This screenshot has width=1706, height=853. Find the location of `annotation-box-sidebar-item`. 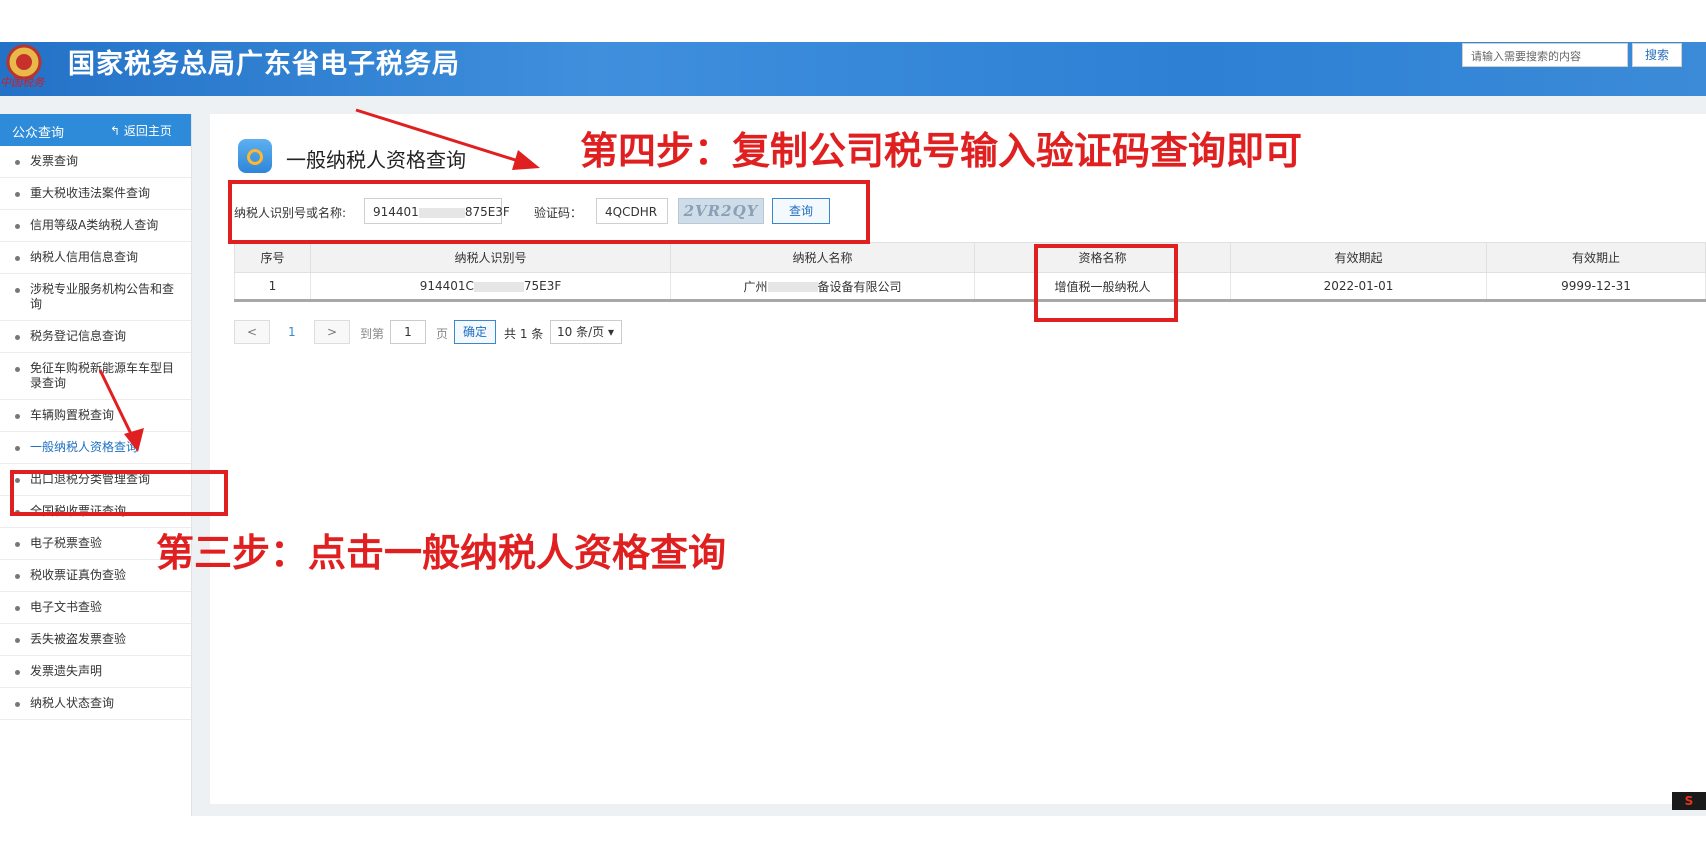

annotation-box-sidebar-item is located at coordinates (119, 493).